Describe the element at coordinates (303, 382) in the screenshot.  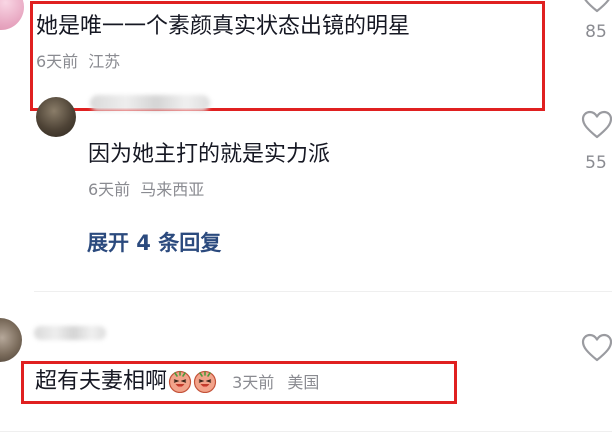
I see `comment-location: 美国` at that location.